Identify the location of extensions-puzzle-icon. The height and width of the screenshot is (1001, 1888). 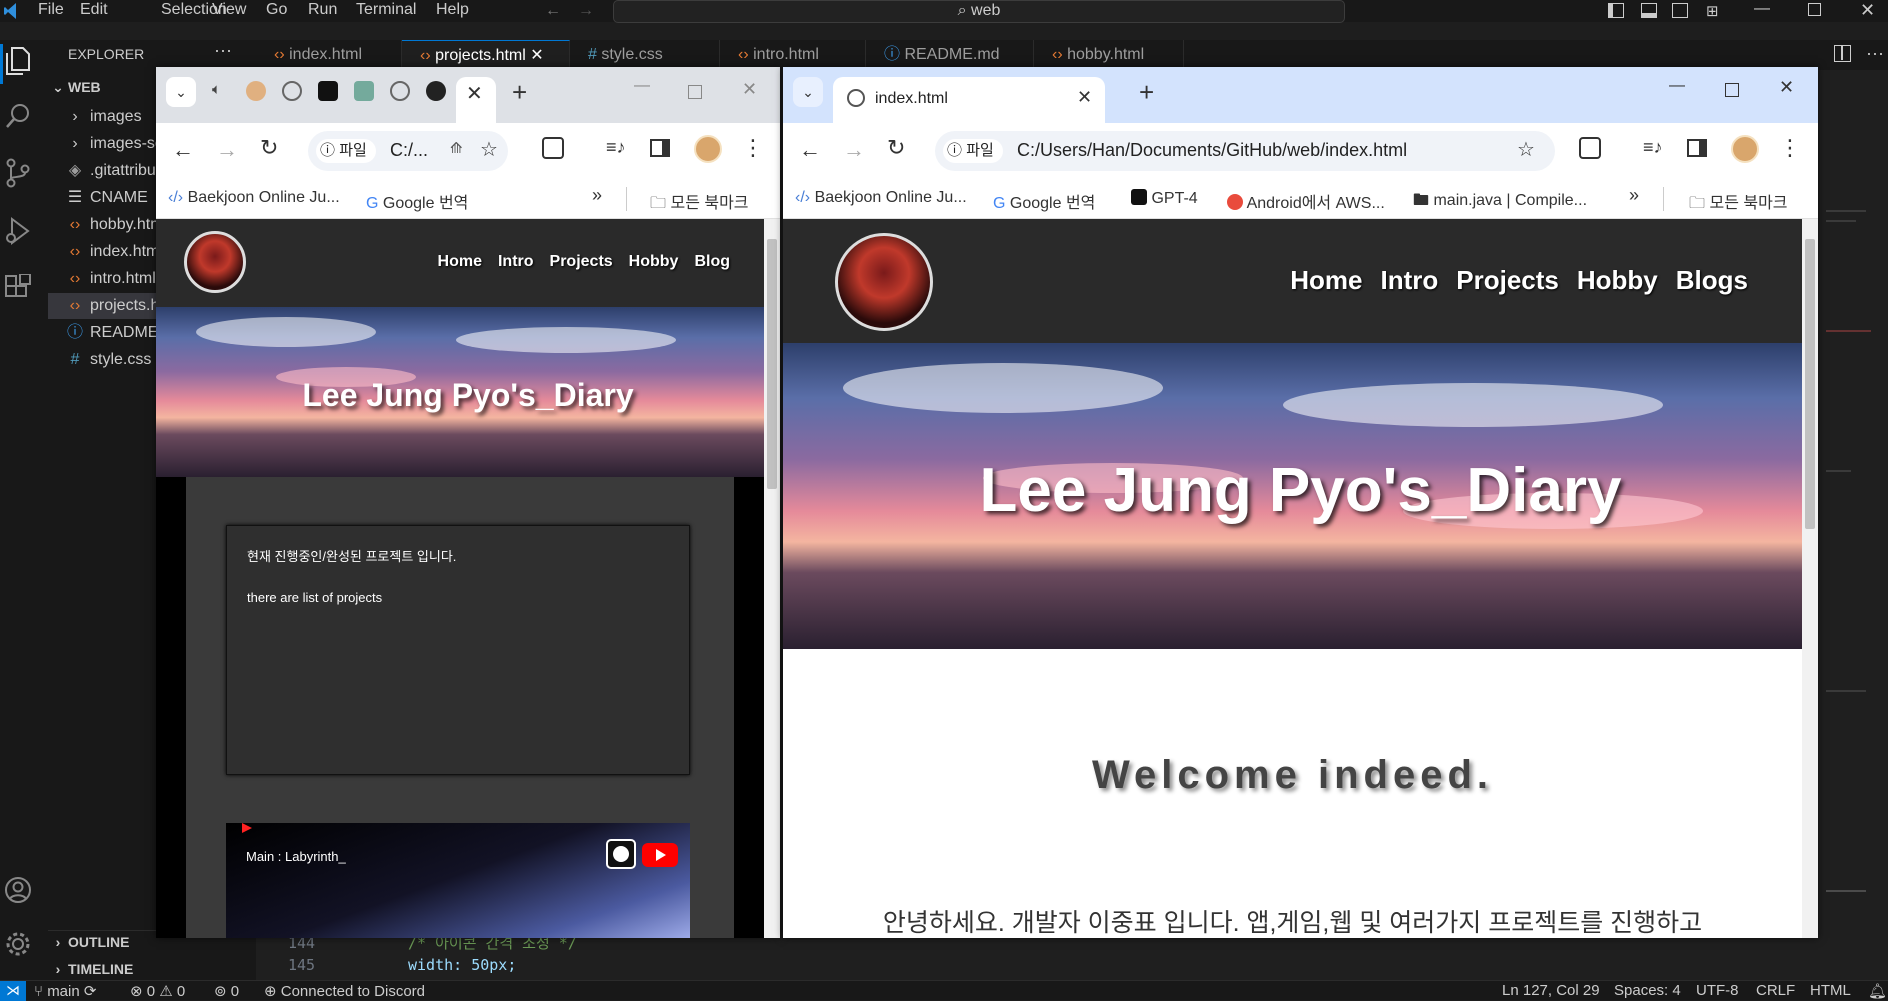
(553, 148).